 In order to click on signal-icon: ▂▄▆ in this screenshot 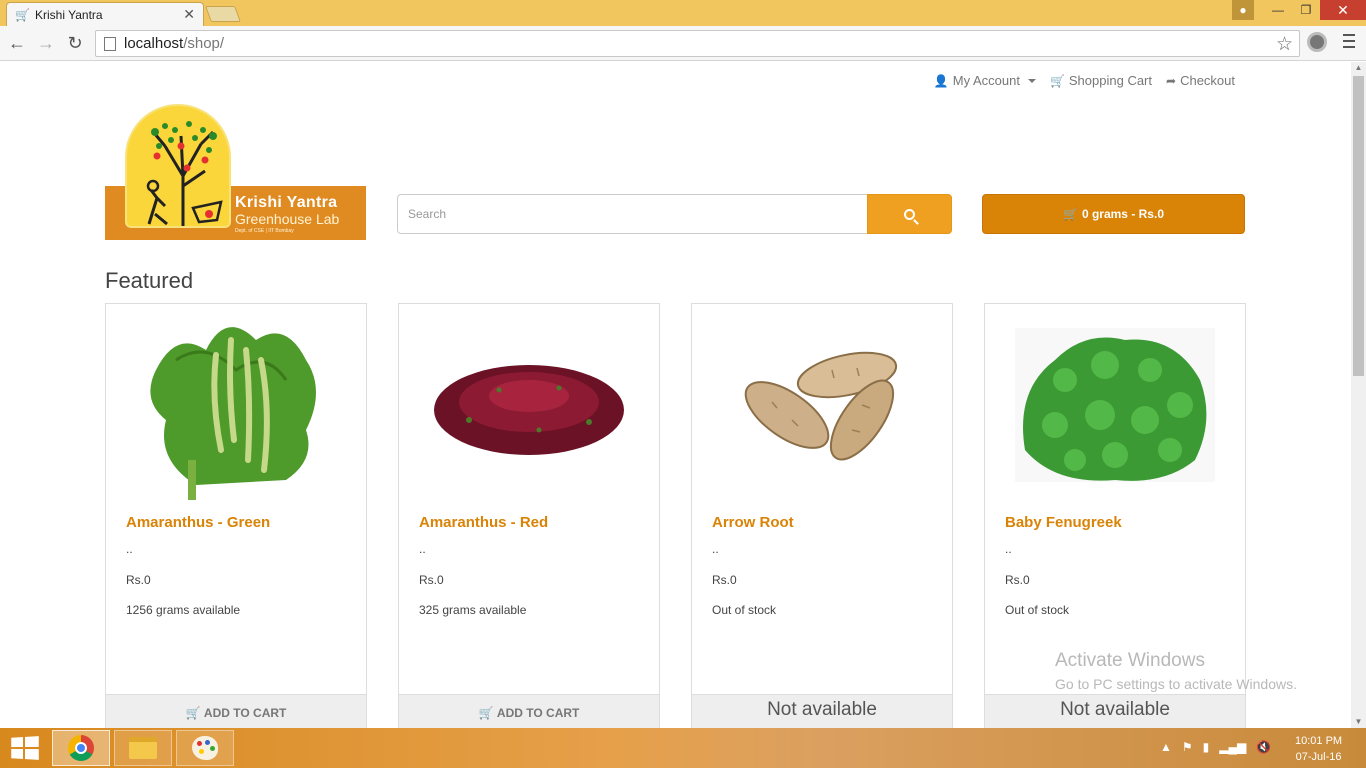, I will do `click(1232, 747)`.